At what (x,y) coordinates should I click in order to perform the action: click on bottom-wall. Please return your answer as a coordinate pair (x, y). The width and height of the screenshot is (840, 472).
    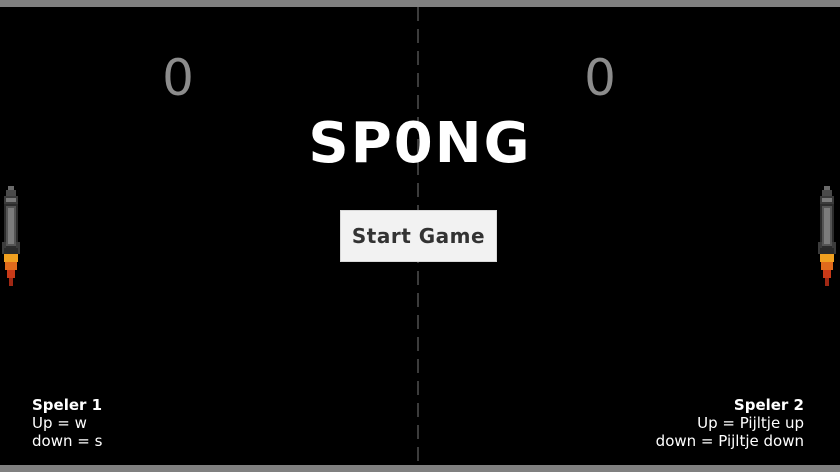
    Looking at the image, I should click on (420, 468).